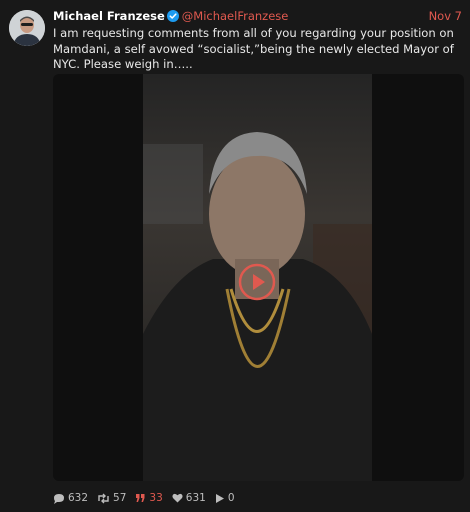 The width and height of the screenshot is (470, 512). What do you see at coordinates (109, 16) in the screenshot?
I see `author-name: Michael Franzese` at bounding box center [109, 16].